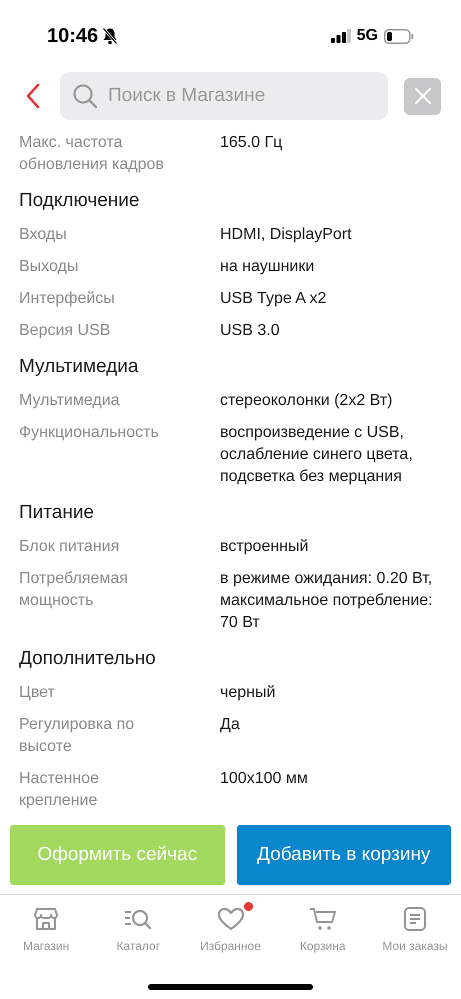 The width and height of the screenshot is (461, 999). What do you see at coordinates (46, 919) in the screenshot?
I see `storefront-icon` at bounding box center [46, 919].